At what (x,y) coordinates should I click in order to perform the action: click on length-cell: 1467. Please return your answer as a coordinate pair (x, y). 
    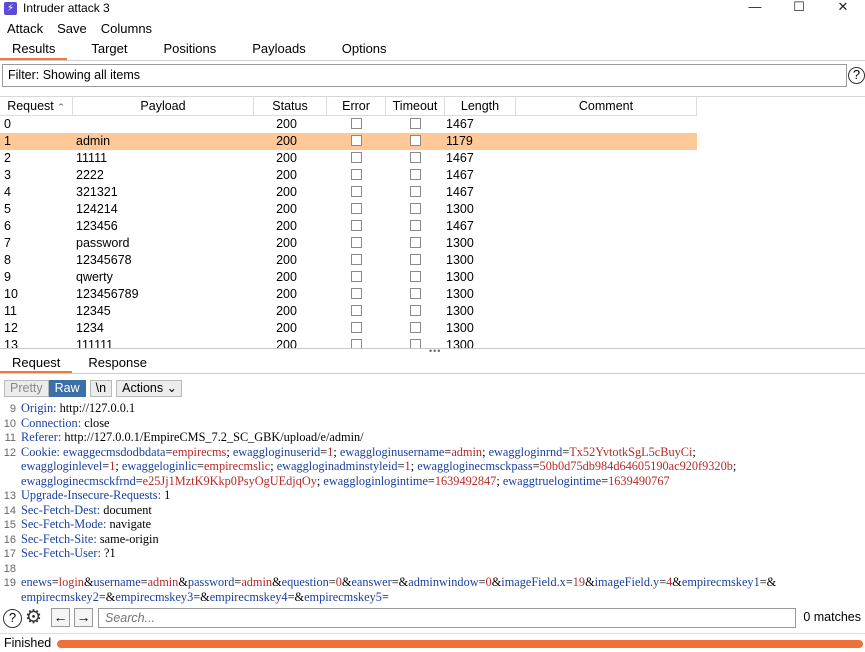
    Looking at the image, I should click on (460, 226).